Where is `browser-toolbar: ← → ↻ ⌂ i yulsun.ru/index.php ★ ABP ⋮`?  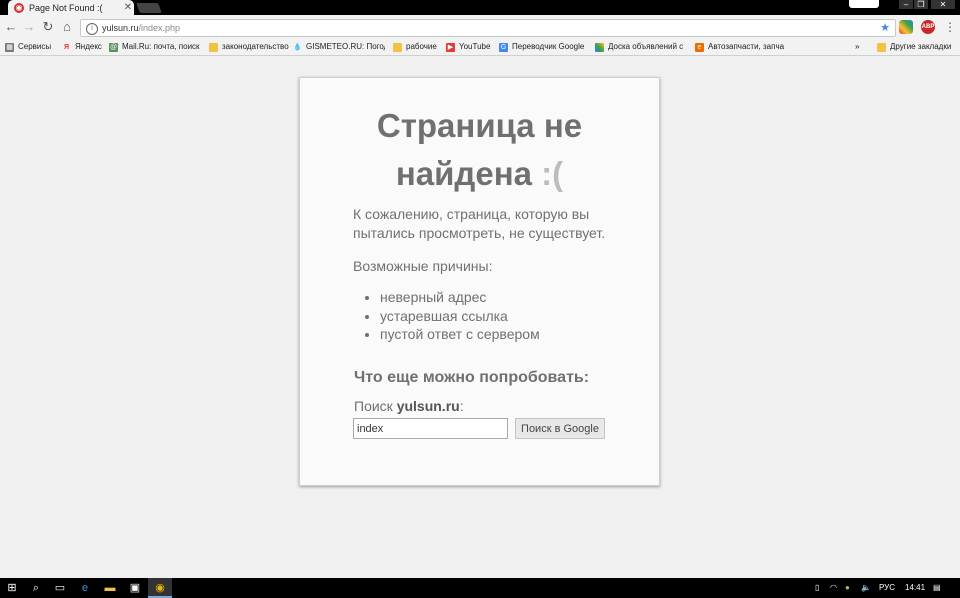 browser-toolbar: ← → ↻ ⌂ i yulsun.ru/index.php ★ ABP ⋮ is located at coordinates (480, 27).